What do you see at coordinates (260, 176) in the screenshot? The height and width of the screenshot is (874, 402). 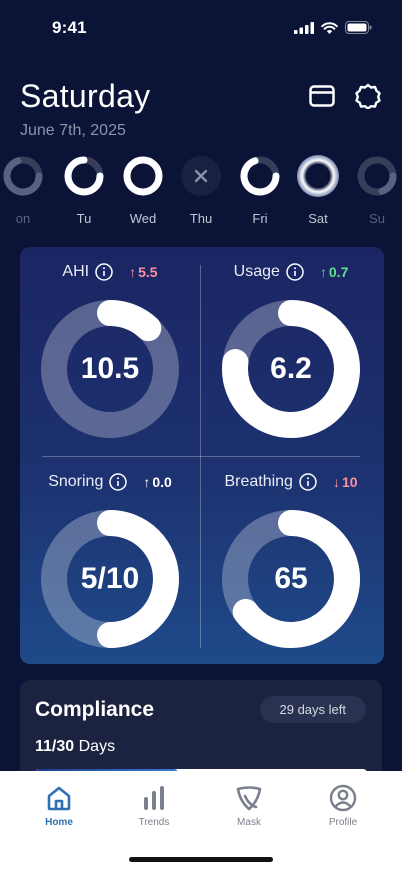 I see `day-progress-ring-fri` at bounding box center [260, 176].